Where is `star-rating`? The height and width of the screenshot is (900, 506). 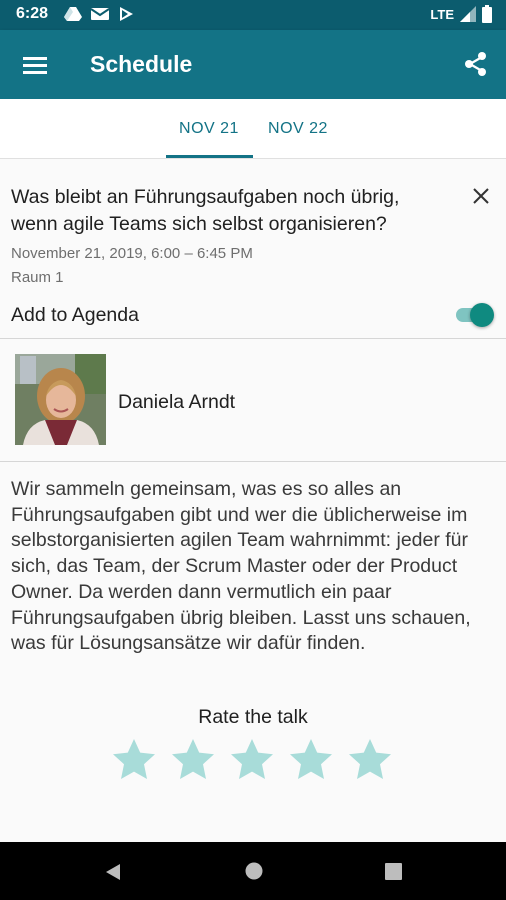
star-rating is located at coordinates (252, 760).